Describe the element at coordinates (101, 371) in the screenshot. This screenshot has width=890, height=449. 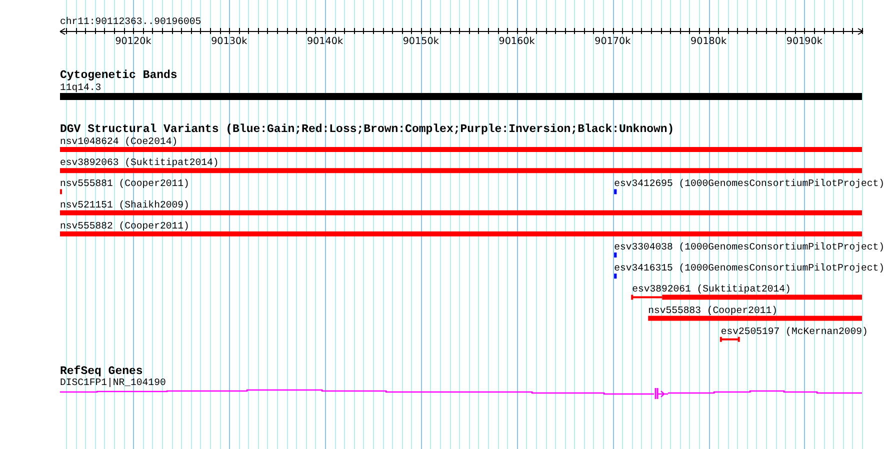
I see `track-title: RefSeq Genes` at that location.